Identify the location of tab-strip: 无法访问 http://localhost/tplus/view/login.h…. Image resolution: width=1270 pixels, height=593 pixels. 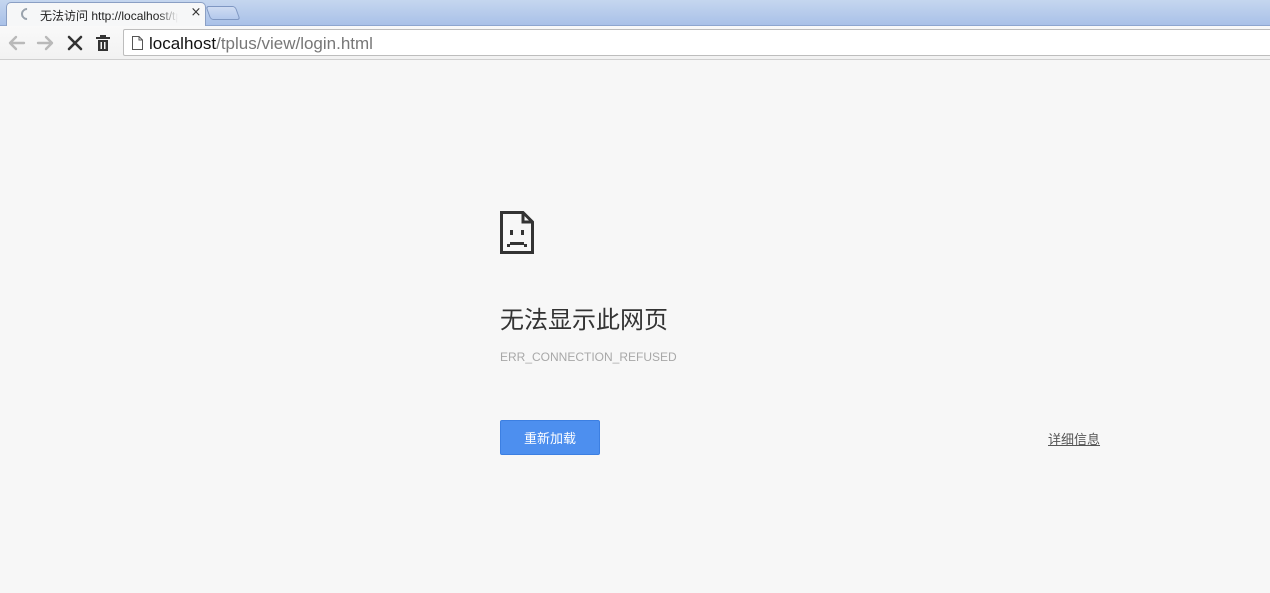
(635, 13).